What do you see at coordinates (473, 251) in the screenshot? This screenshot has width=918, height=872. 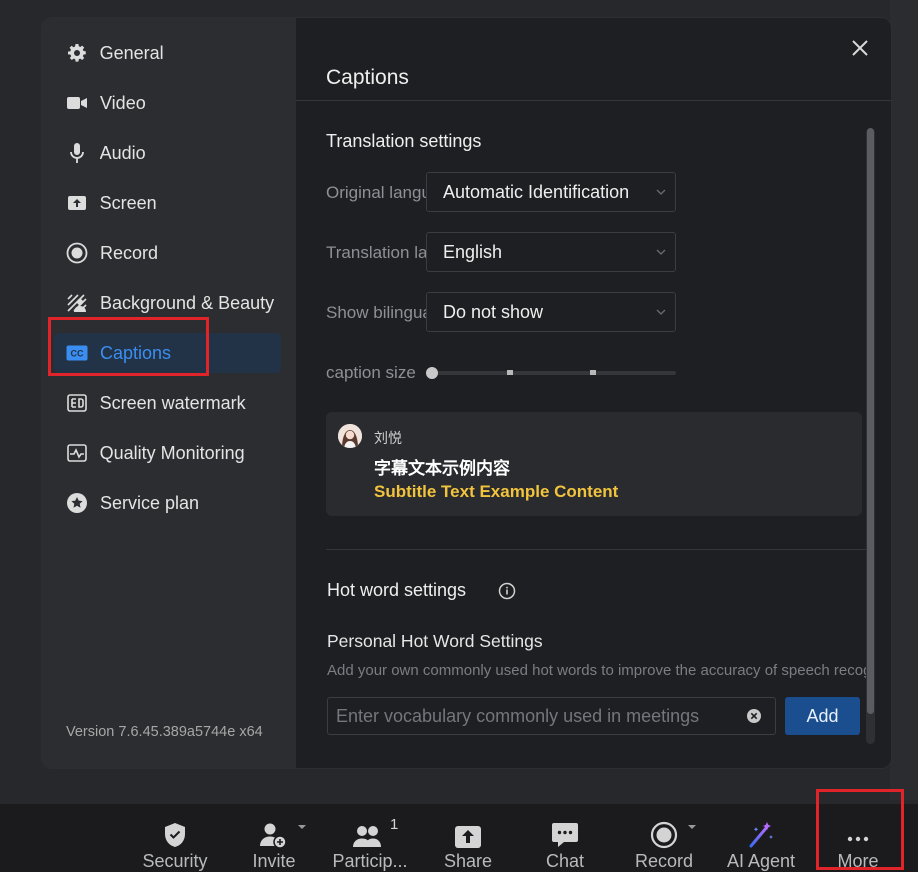 I see `select-value: English` at bounding box center [473, 251].